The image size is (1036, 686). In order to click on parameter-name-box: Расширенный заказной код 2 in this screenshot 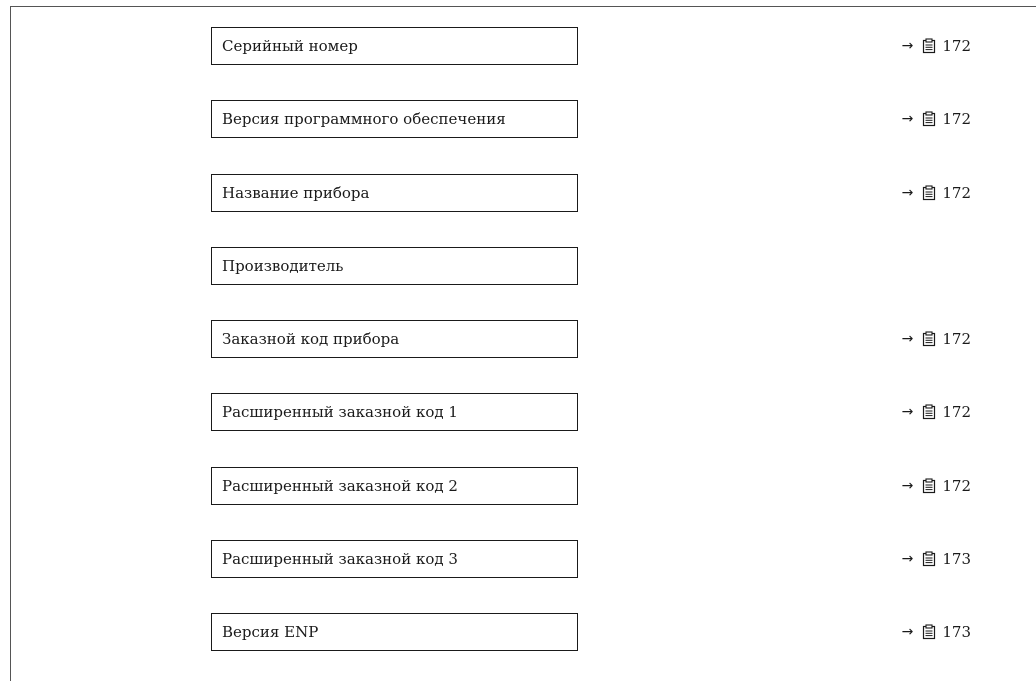, I will do `click(394, 486)`.